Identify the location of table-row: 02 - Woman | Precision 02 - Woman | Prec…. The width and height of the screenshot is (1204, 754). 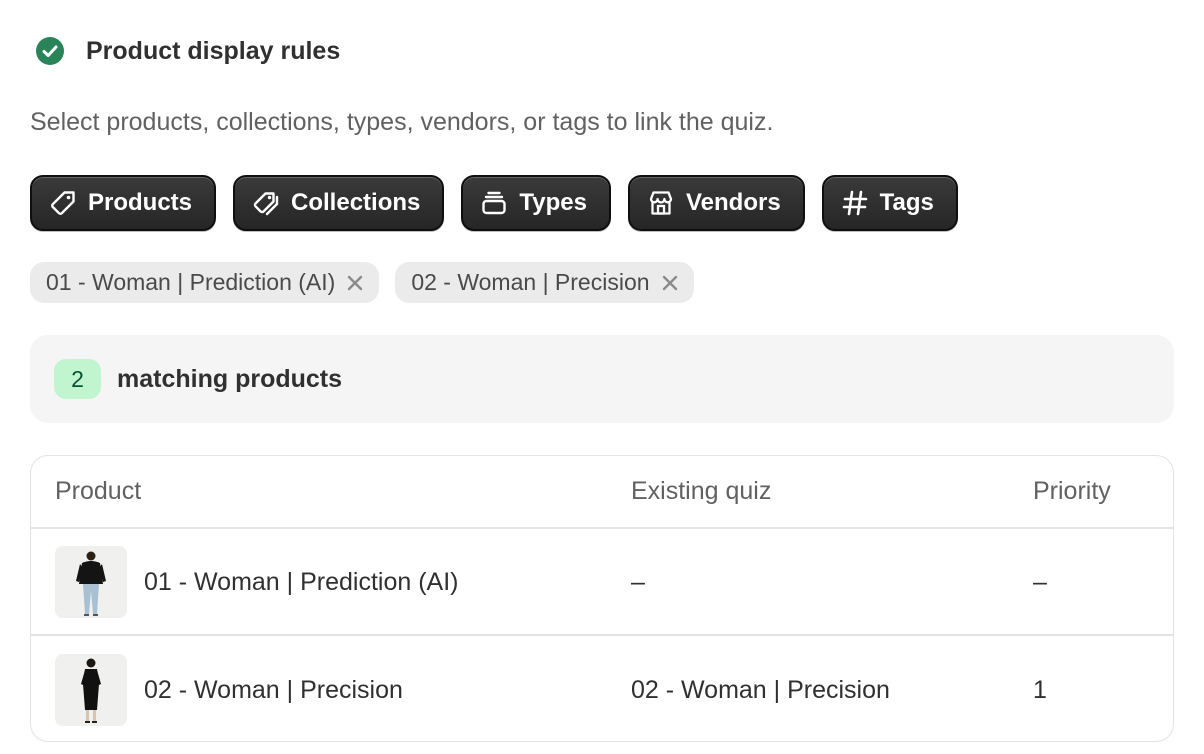
(602, 689).